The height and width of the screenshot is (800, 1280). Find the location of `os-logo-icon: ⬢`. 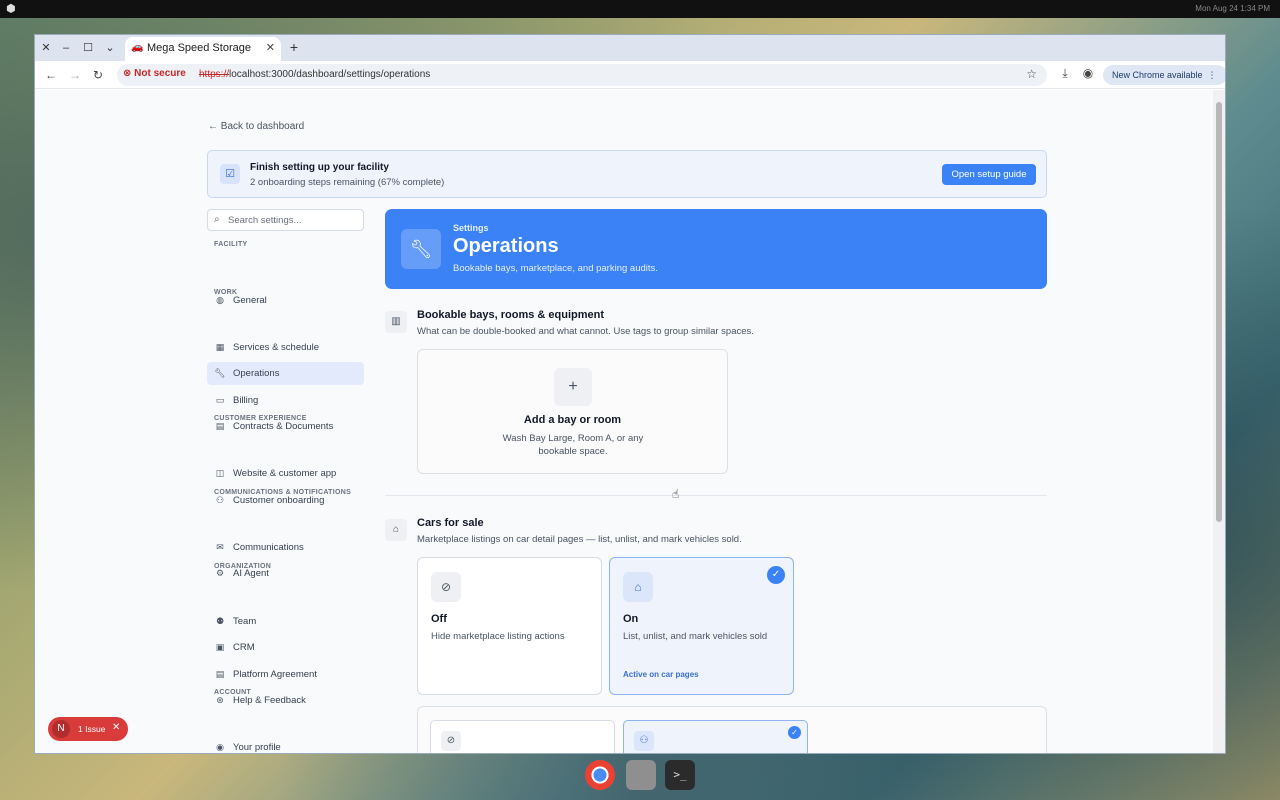

os-logo-icon: ⬢ is located at coordinates (12, 9).